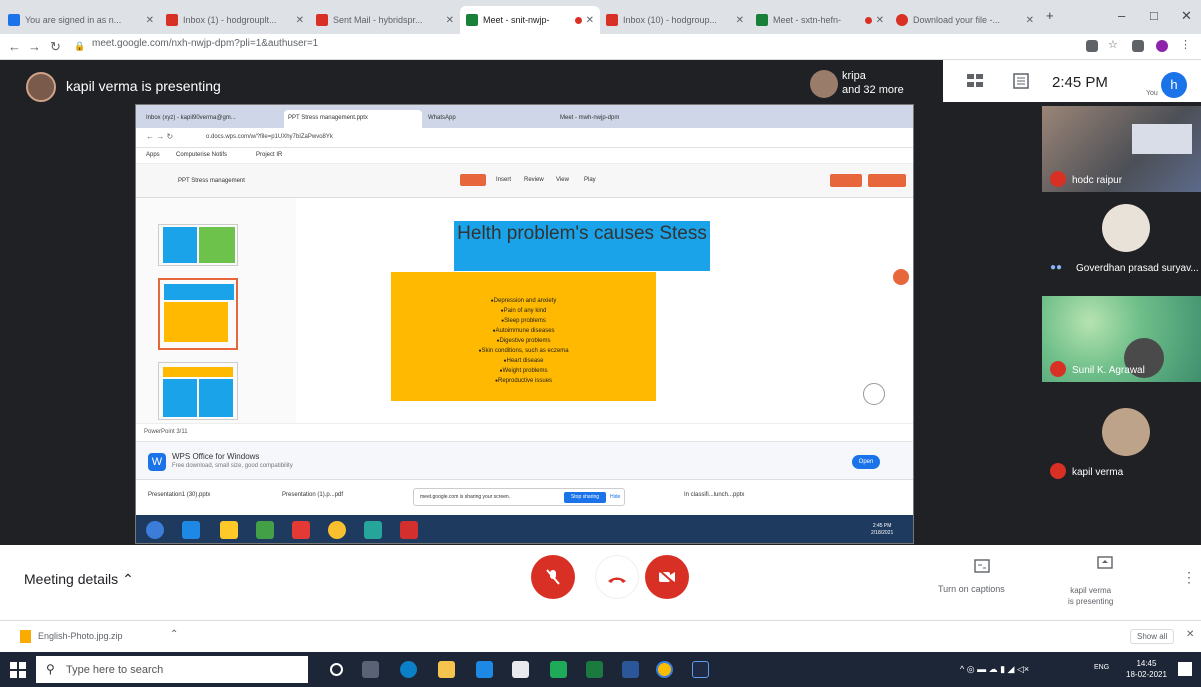 The image size is (1201, 687). What do you see at coordinates (1186, 44) in the screenshot?
I see `chrome-menu-icon: ⋮` at bounding box center [1186, 44].